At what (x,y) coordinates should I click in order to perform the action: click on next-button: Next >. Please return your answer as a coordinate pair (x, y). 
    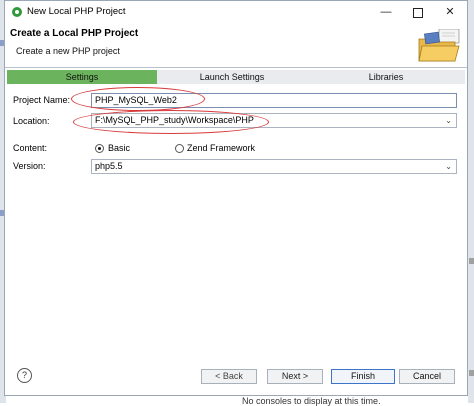
    Looking at the image, I should click on (295, 376).